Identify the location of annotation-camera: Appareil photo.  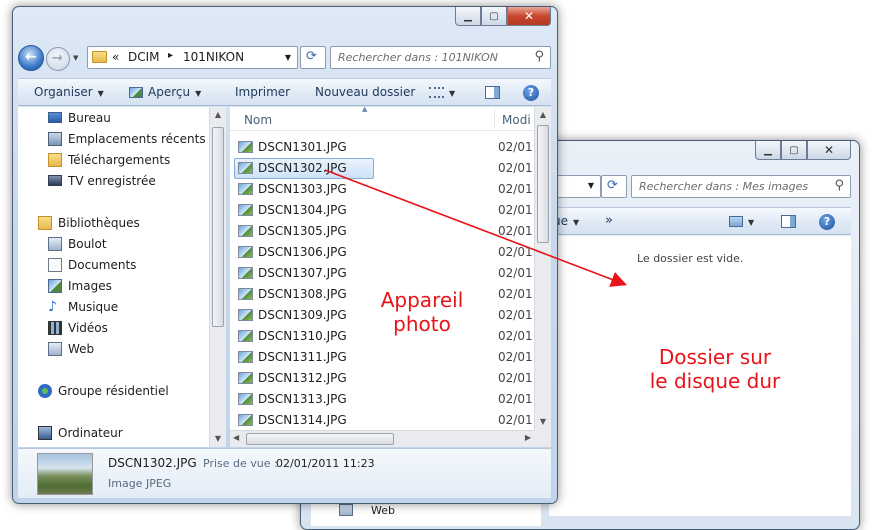
(422, 312).